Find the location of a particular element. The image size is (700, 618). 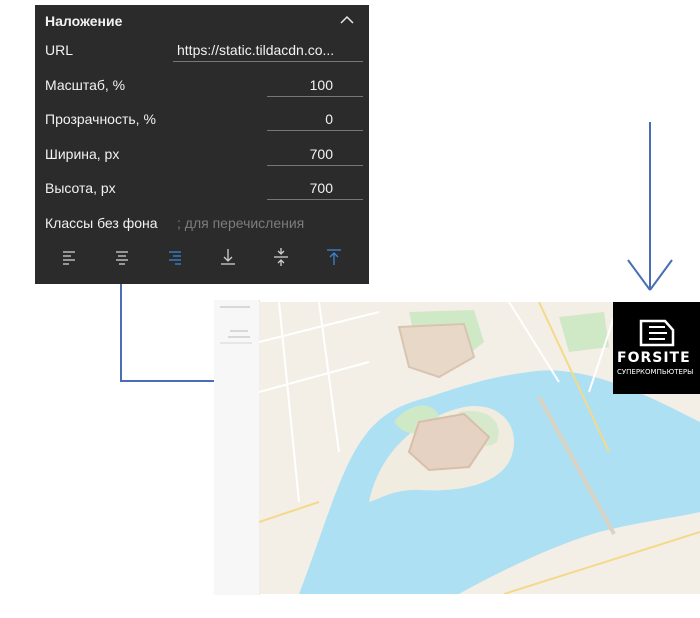

panel-header: Наложение is located at coordinates (202, 21).